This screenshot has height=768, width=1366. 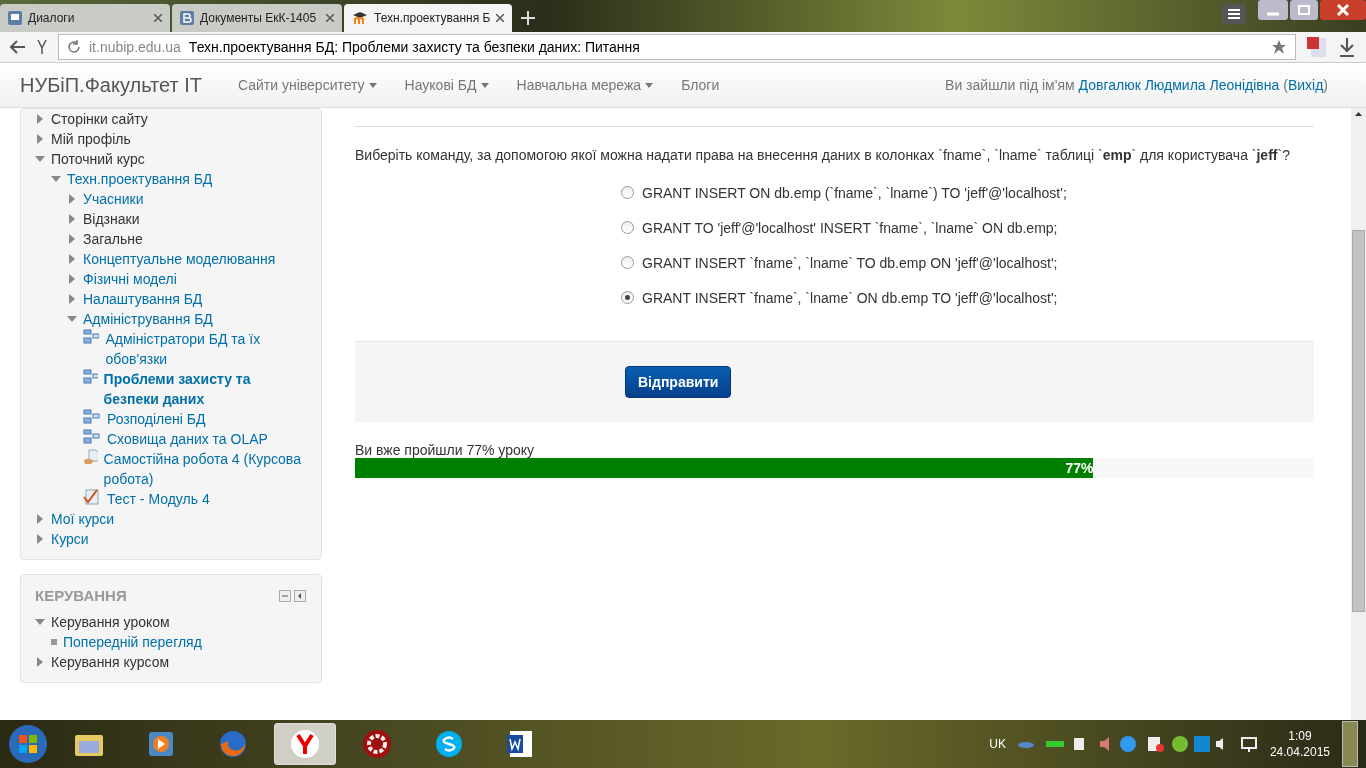 I want to click on tree-item: Поточний курс, so click(x=98, y=159).